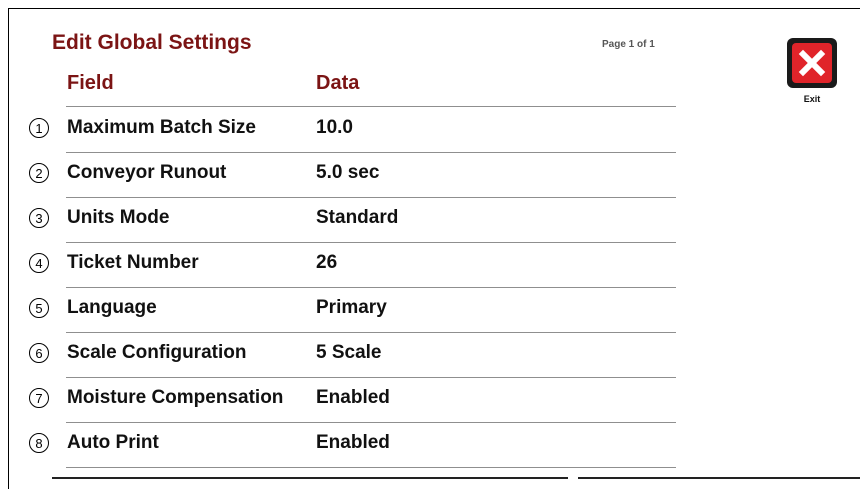 The height and width of the screenshot is (489, 860). I want to click on row-number-badge: 1, so click(39, 128).